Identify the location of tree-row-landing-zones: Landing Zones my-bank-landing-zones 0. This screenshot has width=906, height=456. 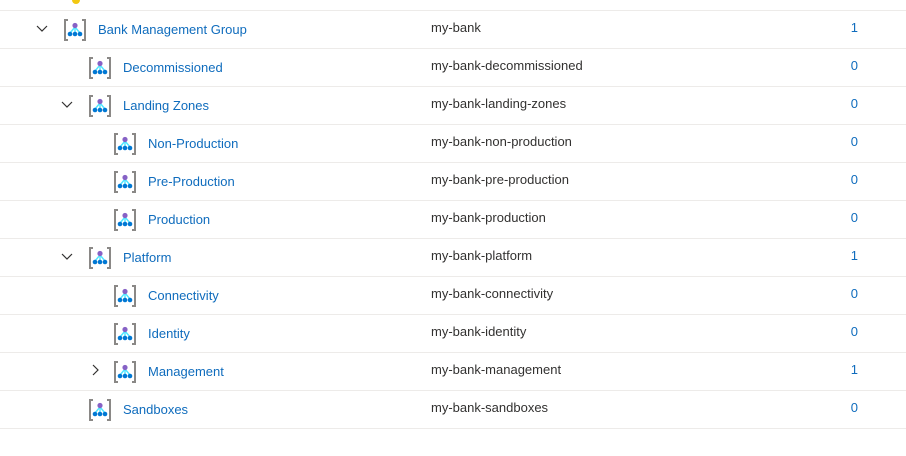
(453, 106).